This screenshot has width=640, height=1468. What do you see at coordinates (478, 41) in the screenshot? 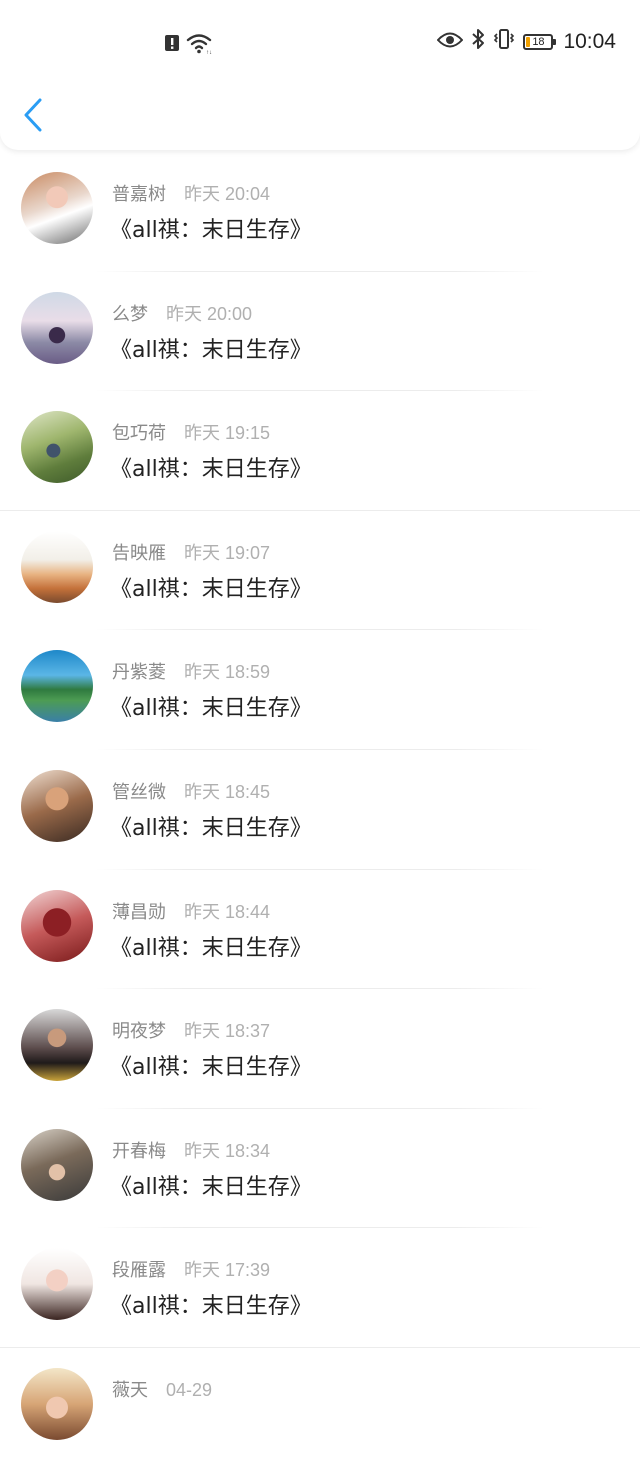
I see `bluetooth-icon` at bounding box center [478, 41].